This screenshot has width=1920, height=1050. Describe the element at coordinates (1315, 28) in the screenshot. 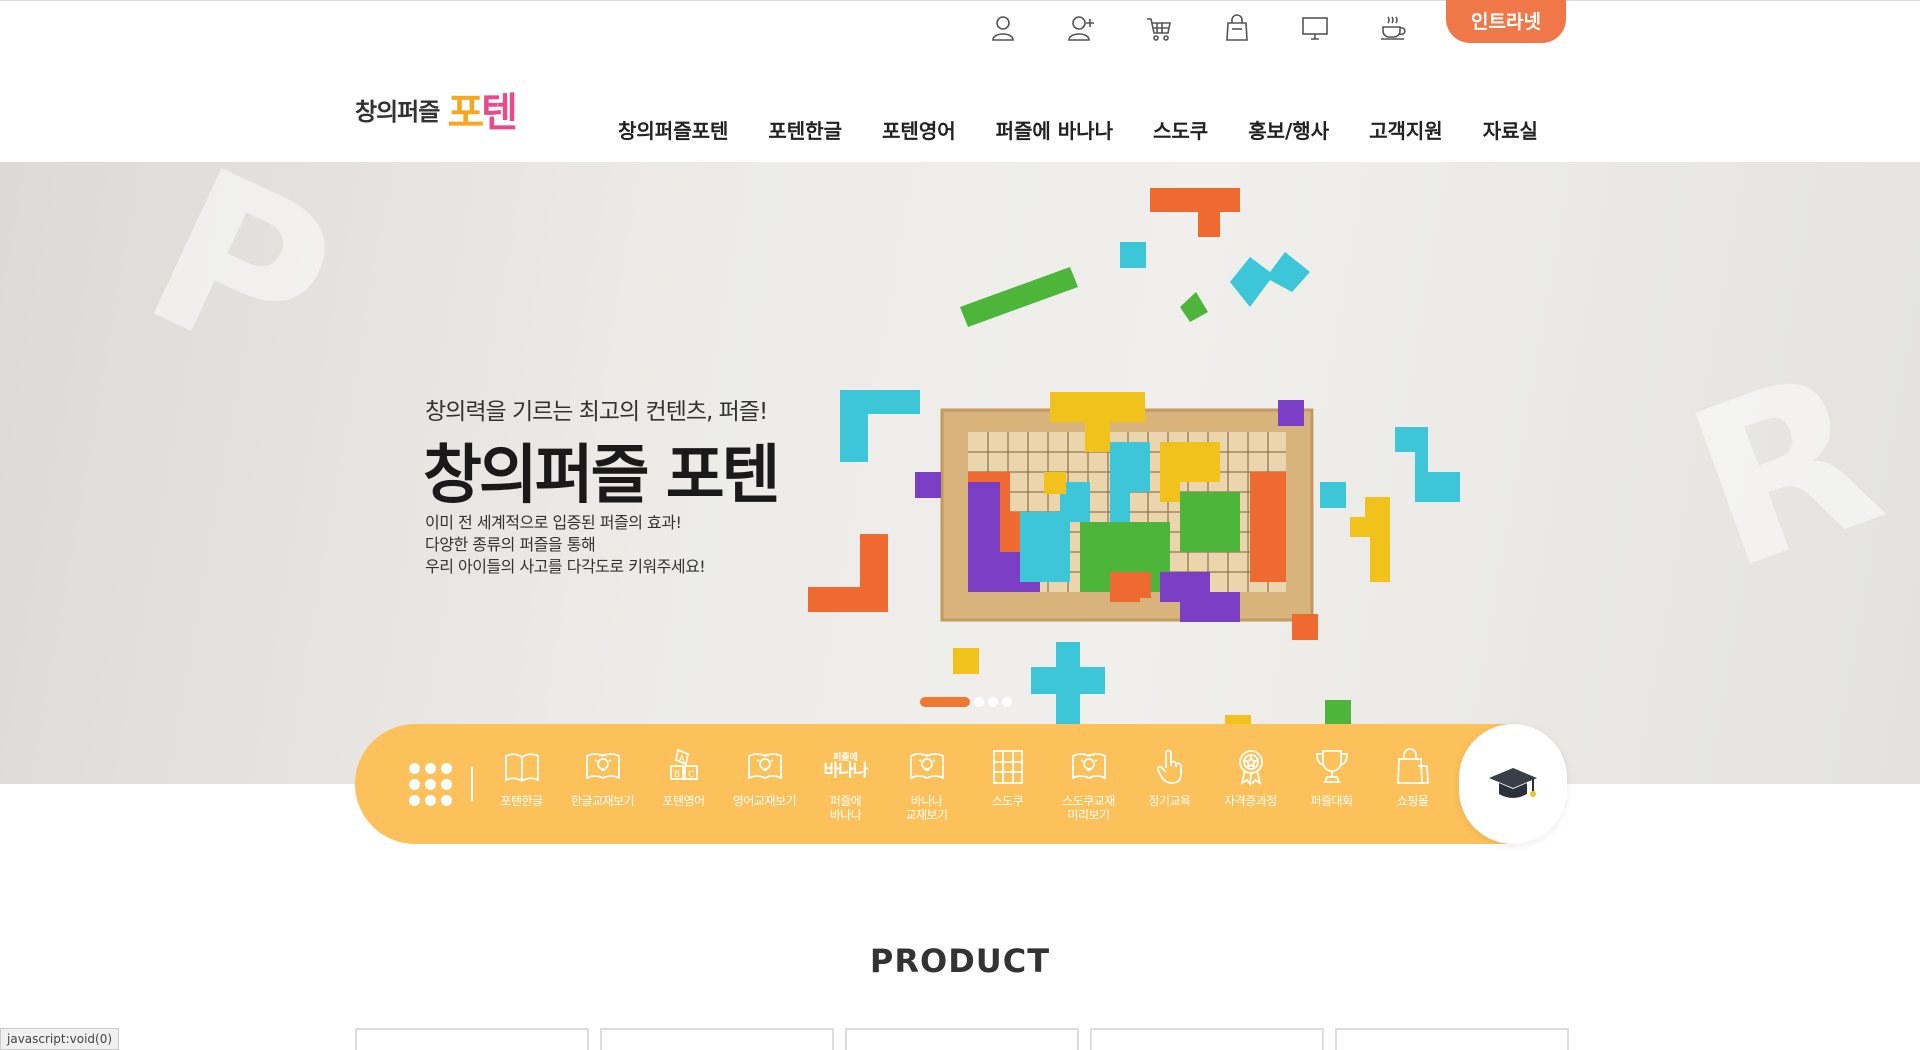

I see `monitor-icon` at that location.